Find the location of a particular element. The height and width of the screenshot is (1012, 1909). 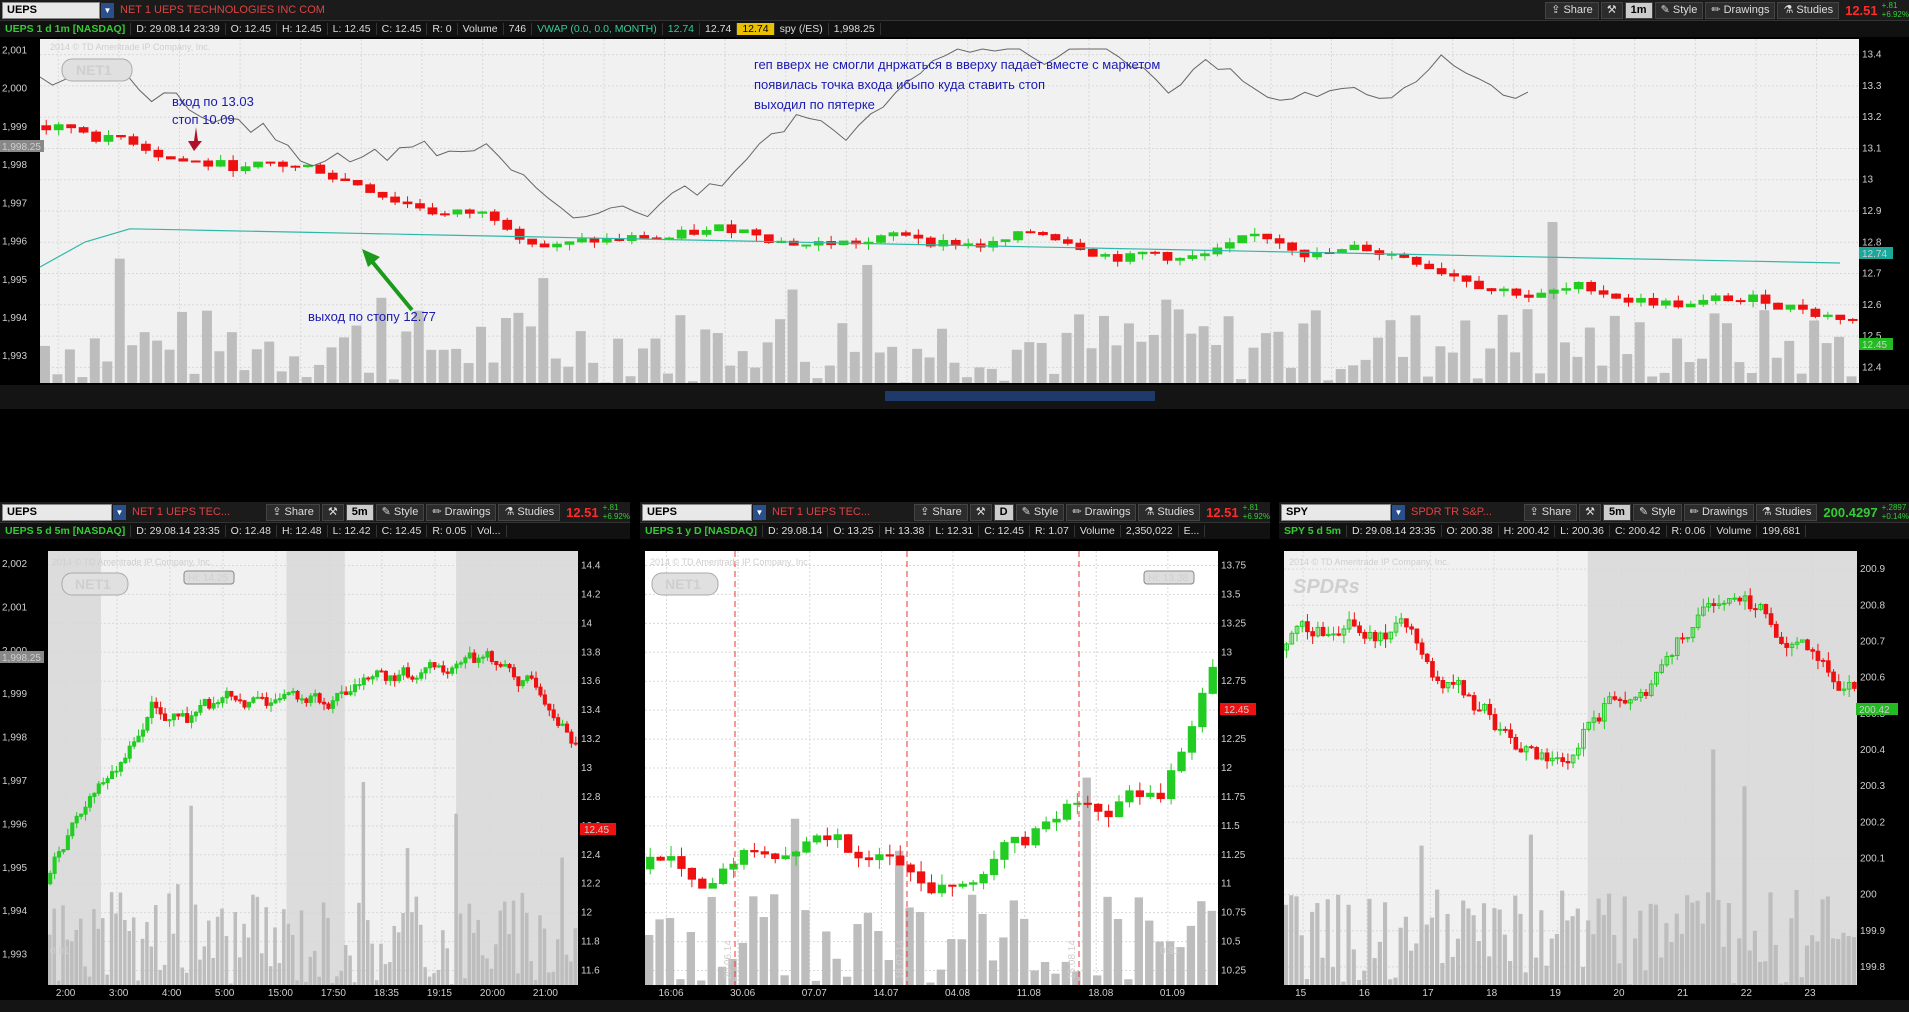

x-tick-label: 20:00 is located at coordinates (492, 993).